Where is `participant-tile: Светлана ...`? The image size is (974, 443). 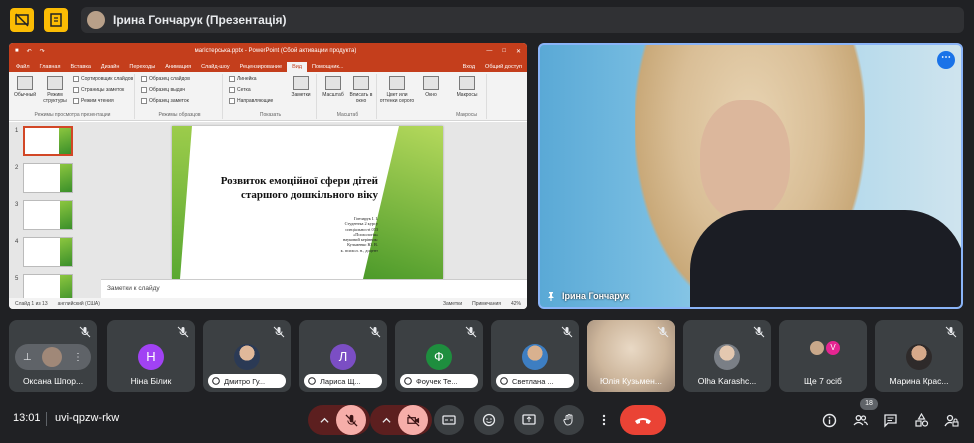 participant-tile: Светлана ... is located at coordinates (535, 356).